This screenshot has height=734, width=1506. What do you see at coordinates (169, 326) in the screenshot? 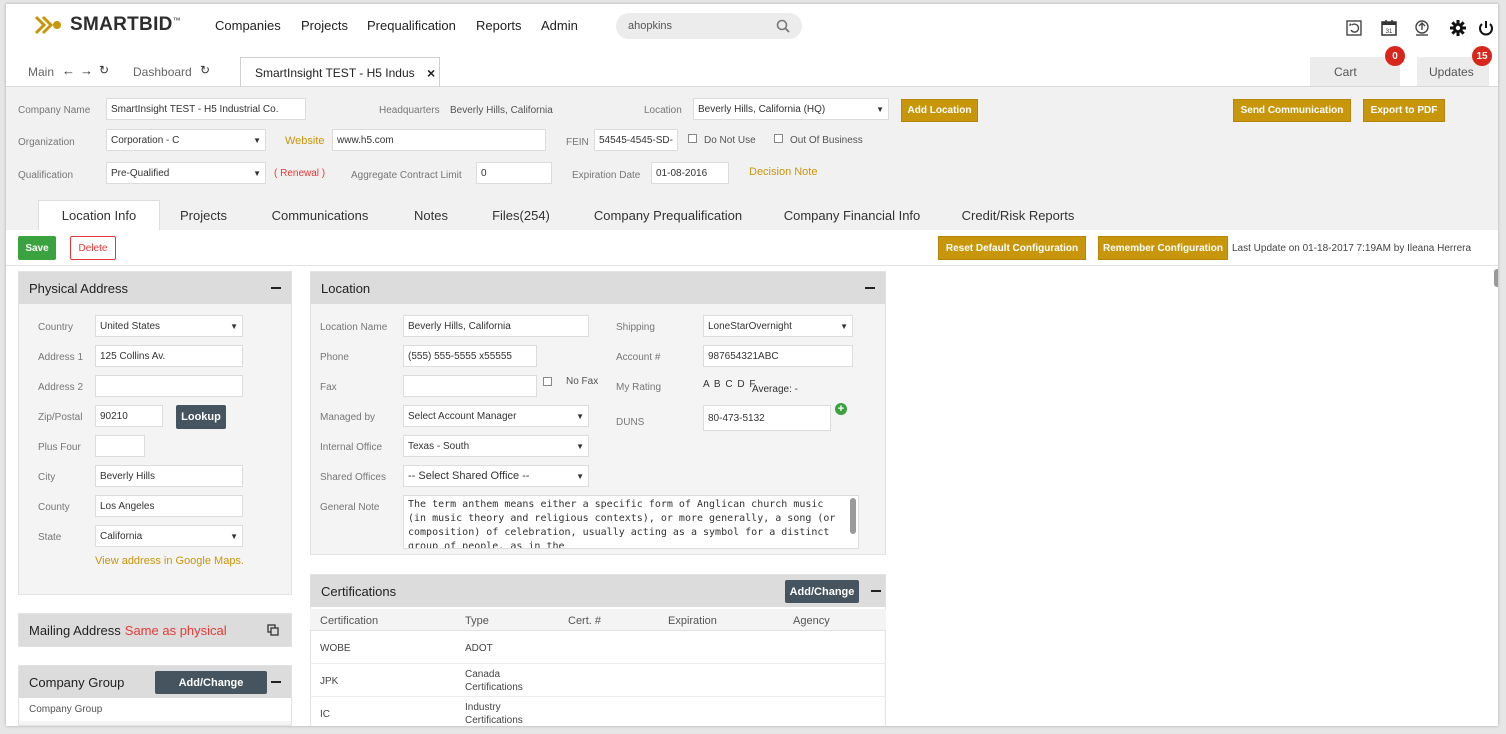
I see `country-select: United States ▼` at bounding box center [169, 326].